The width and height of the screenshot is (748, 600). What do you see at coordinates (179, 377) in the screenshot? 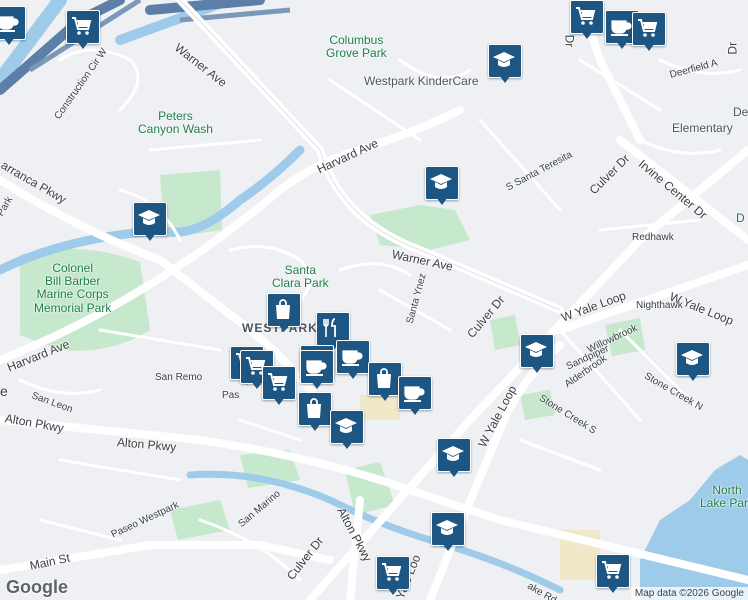
I see `road-label-san-remo: San Remo` at bounding box center [179, 377].